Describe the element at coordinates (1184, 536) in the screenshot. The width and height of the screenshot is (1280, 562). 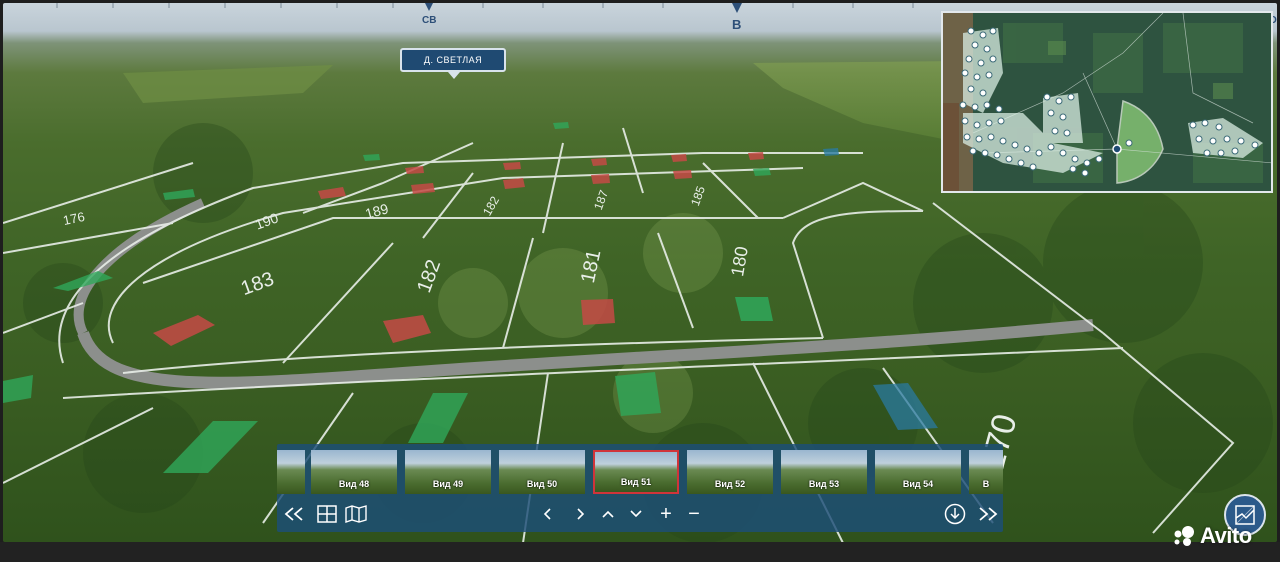
I see `avito-logo-icon` at that location.